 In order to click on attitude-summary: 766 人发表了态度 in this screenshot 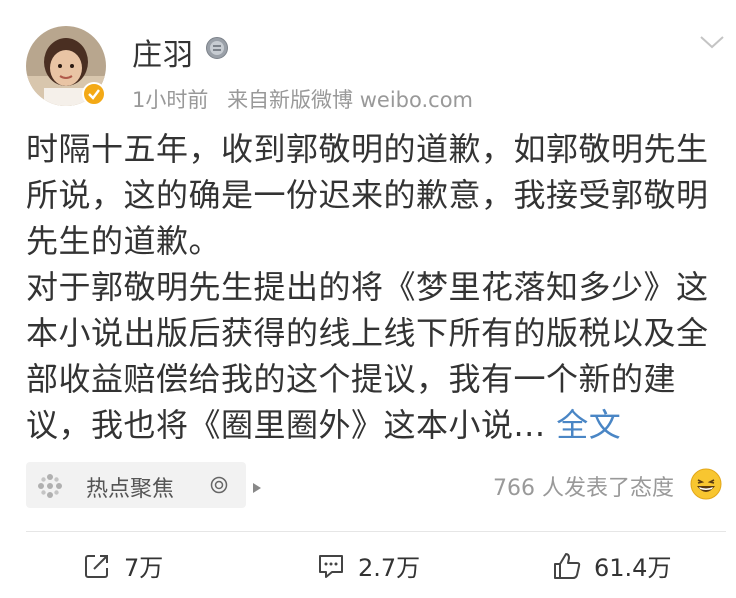, I will do `click(605, 486)`.